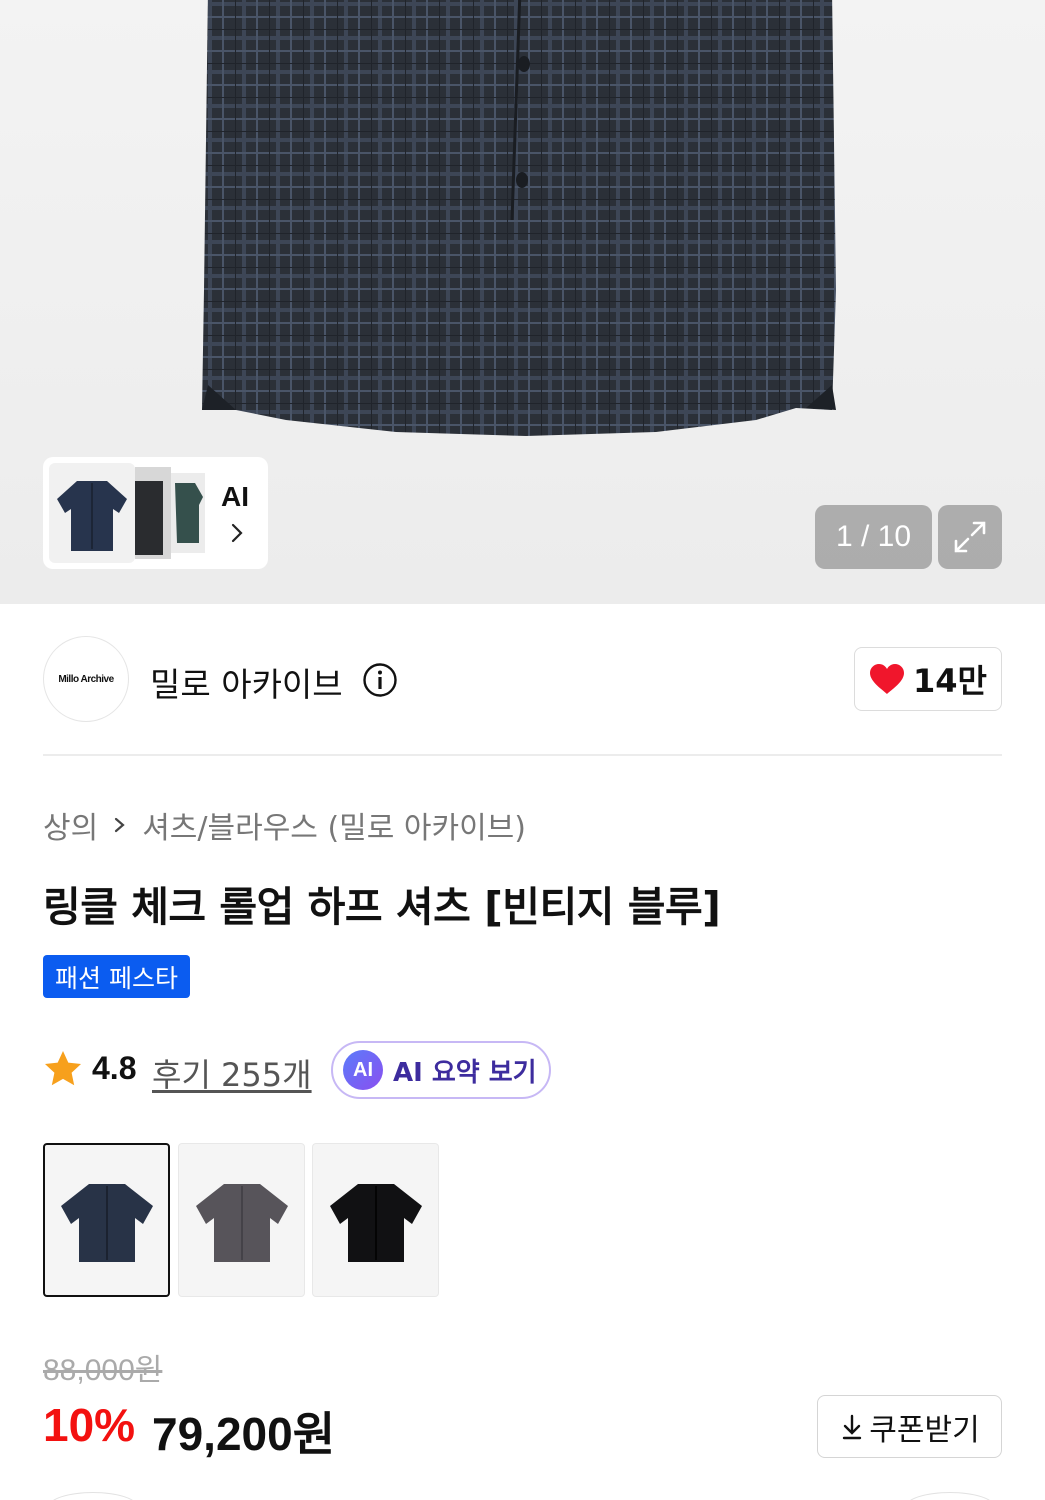 This screenshot has height=1500, width=1045. Describe the element at coordinates (70, 825) in the screenshot. I see `breadcrumb-category: 상의` at that location.